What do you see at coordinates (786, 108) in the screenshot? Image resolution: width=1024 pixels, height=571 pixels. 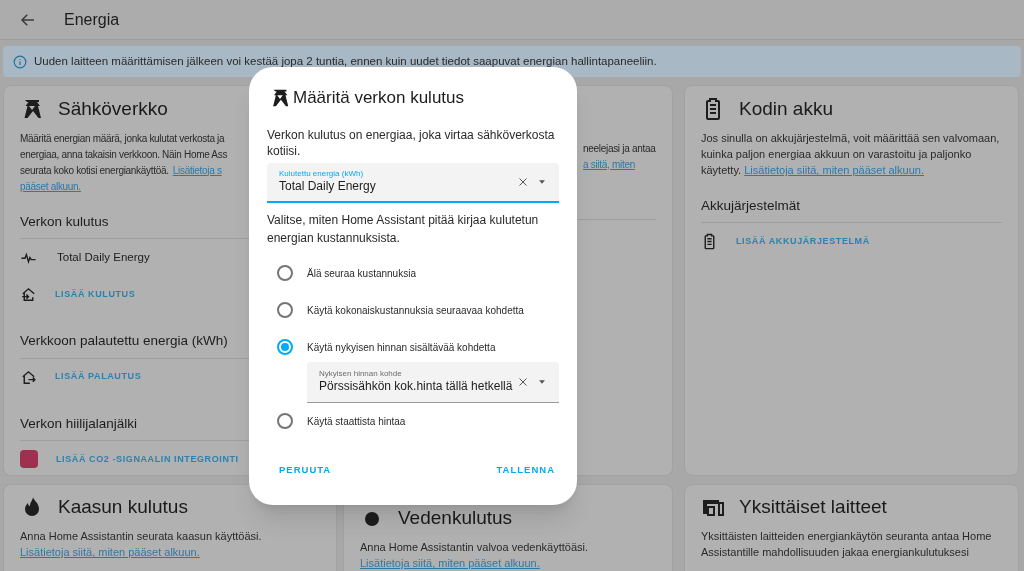 I see `card-title: Kodin akku` at bounding box center [786, 108].